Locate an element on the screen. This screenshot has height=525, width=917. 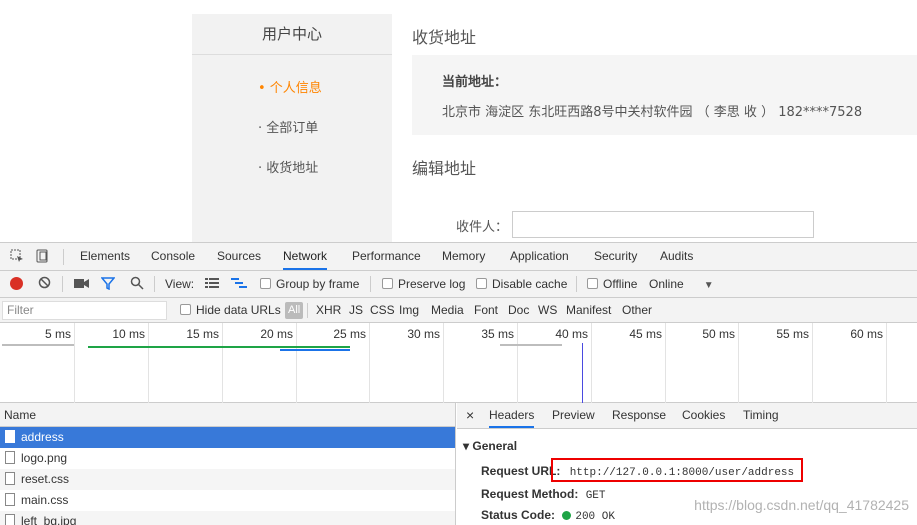
timeline-tick-label: 15 ms is located at coordinates (202, 334).